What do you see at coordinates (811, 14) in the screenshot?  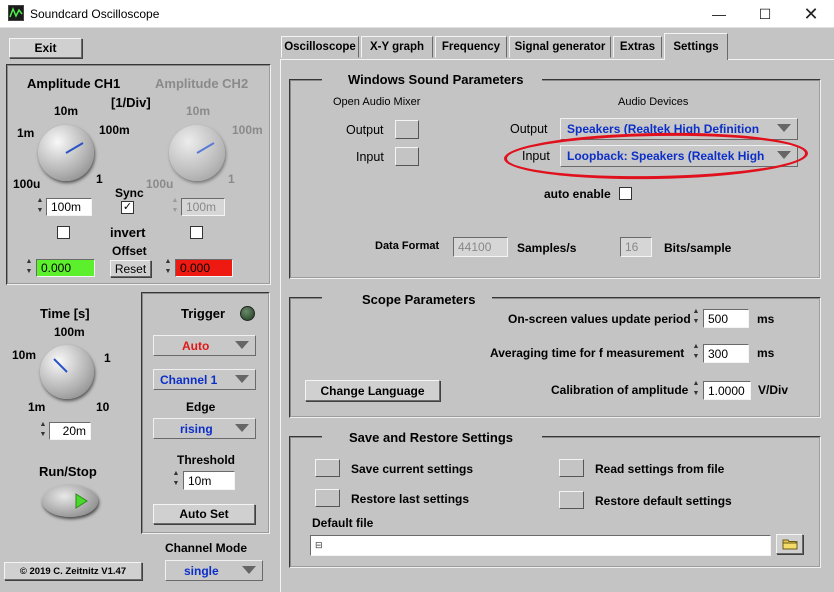 I see `close-icon: ✕` at bounding box center [811, 14].